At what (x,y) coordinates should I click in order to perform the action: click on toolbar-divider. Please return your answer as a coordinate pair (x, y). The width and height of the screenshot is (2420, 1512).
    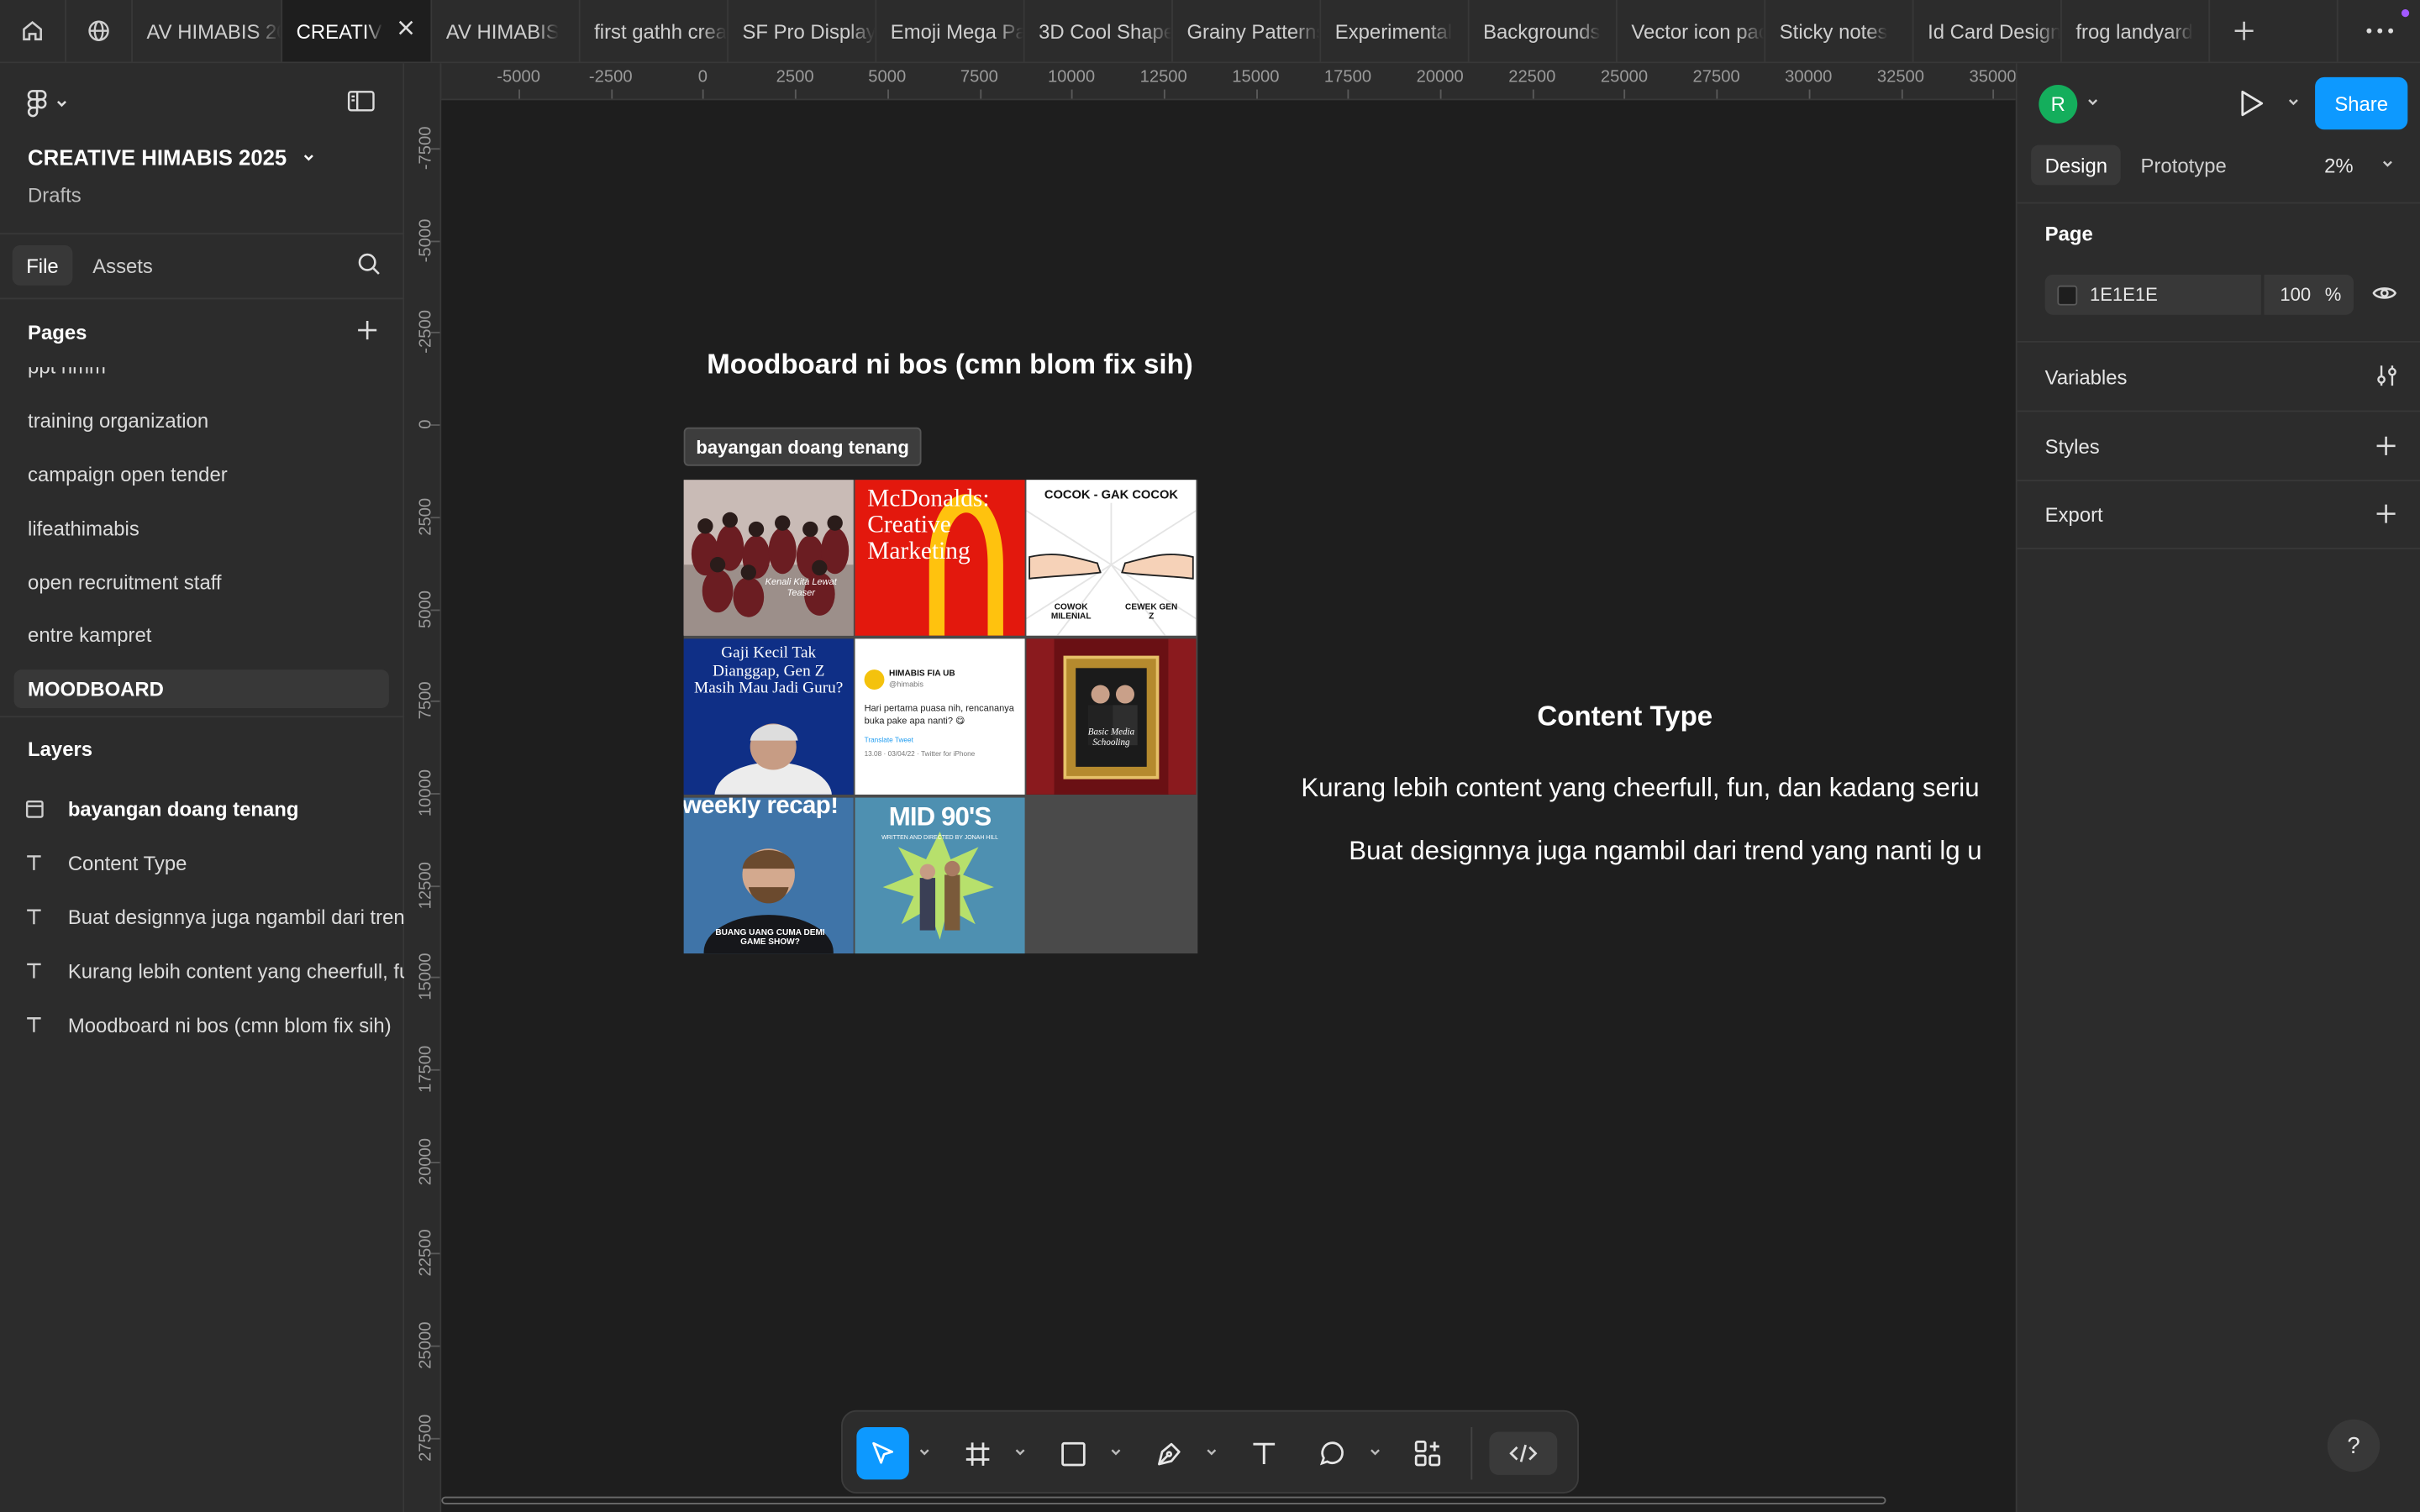
    Looking at the image, I should click on (1471, 1453).